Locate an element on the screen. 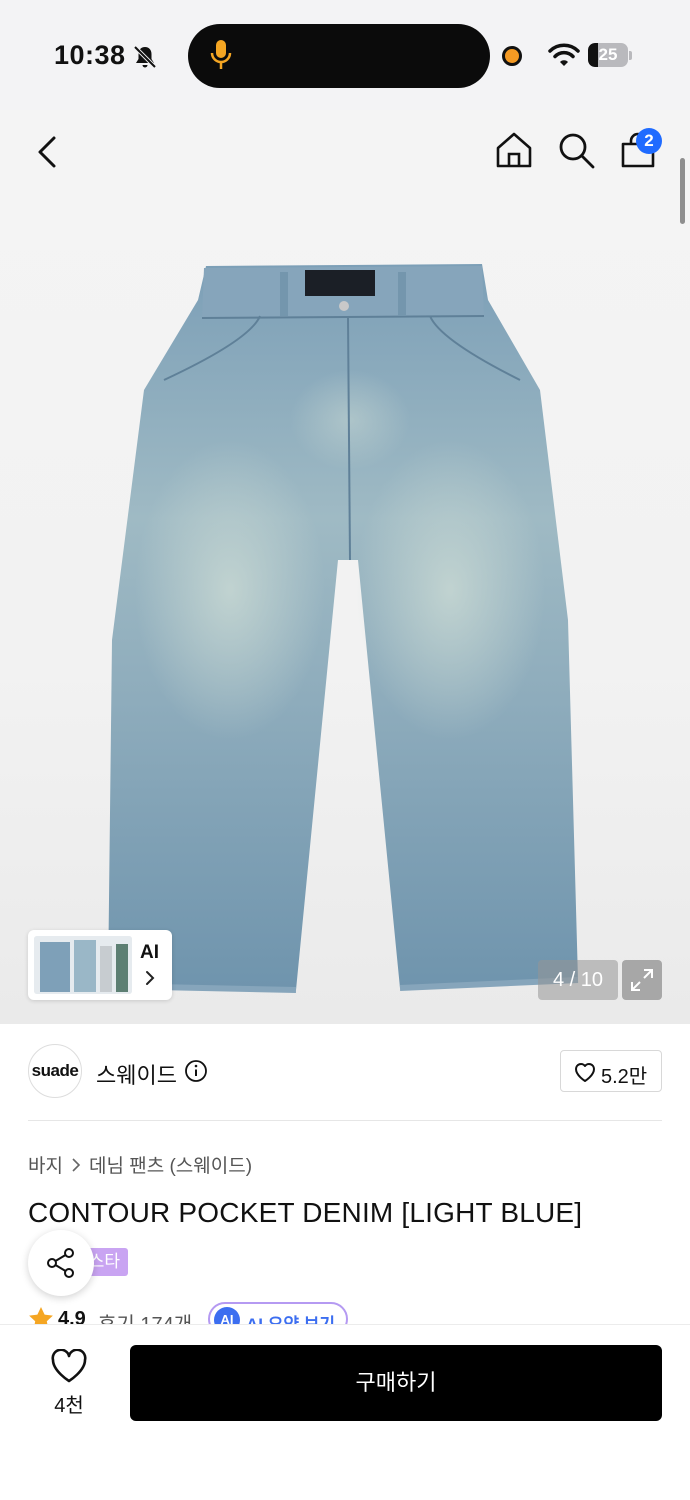  rating-row: 4.9 후기 174개 AI AI 요약 보기 is located at coordinates (348, 1312).